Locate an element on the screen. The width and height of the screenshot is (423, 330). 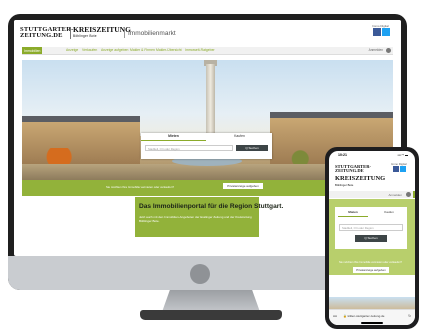
title-divider is located at coordinates (124, 33).